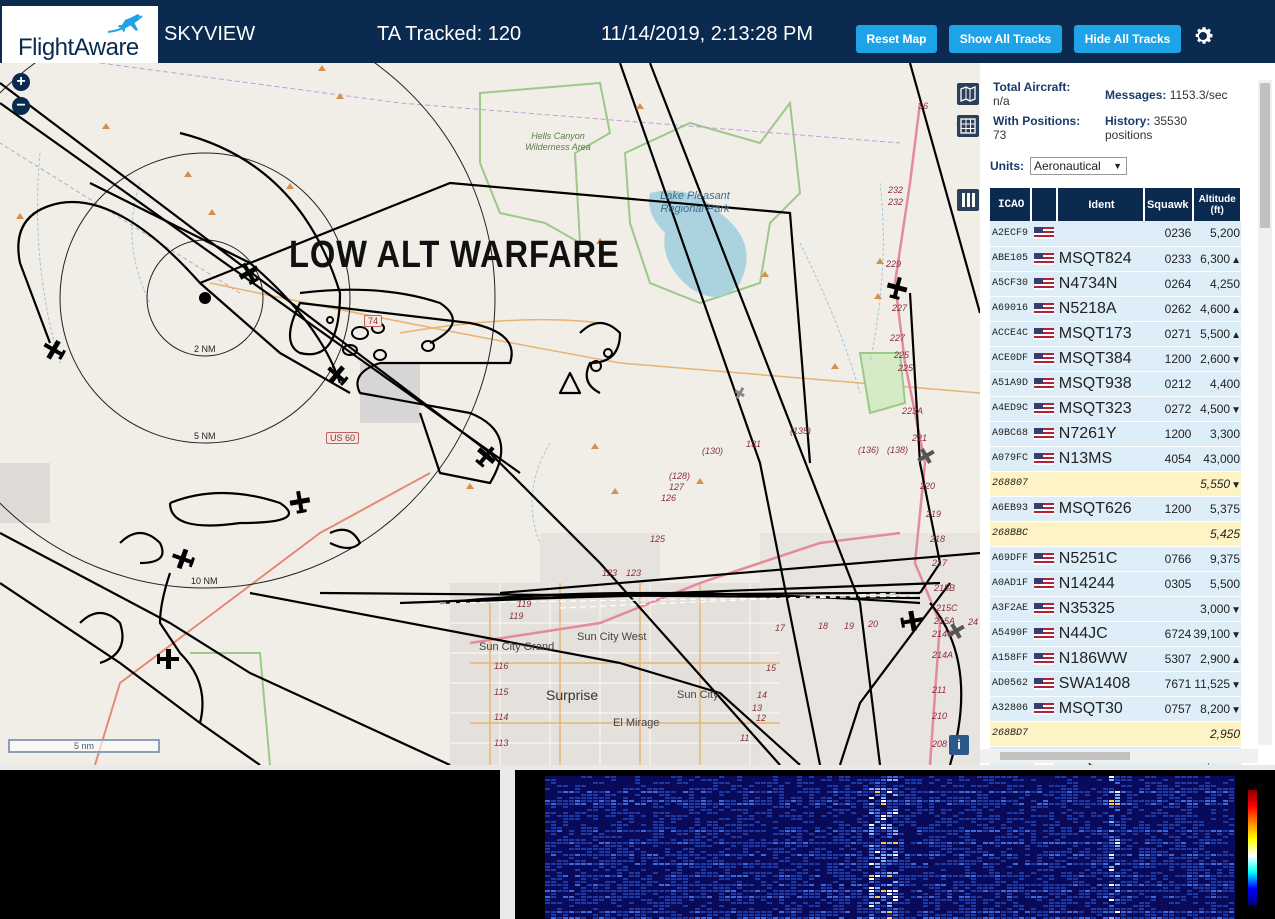 Image resolution: width=1275 pixels, height=919 pixels. What do you see at coordinates (612, 637) in the screenshot?
I see `map-label-sun-city-west: Sun City West` at bounding box center [612, 637].